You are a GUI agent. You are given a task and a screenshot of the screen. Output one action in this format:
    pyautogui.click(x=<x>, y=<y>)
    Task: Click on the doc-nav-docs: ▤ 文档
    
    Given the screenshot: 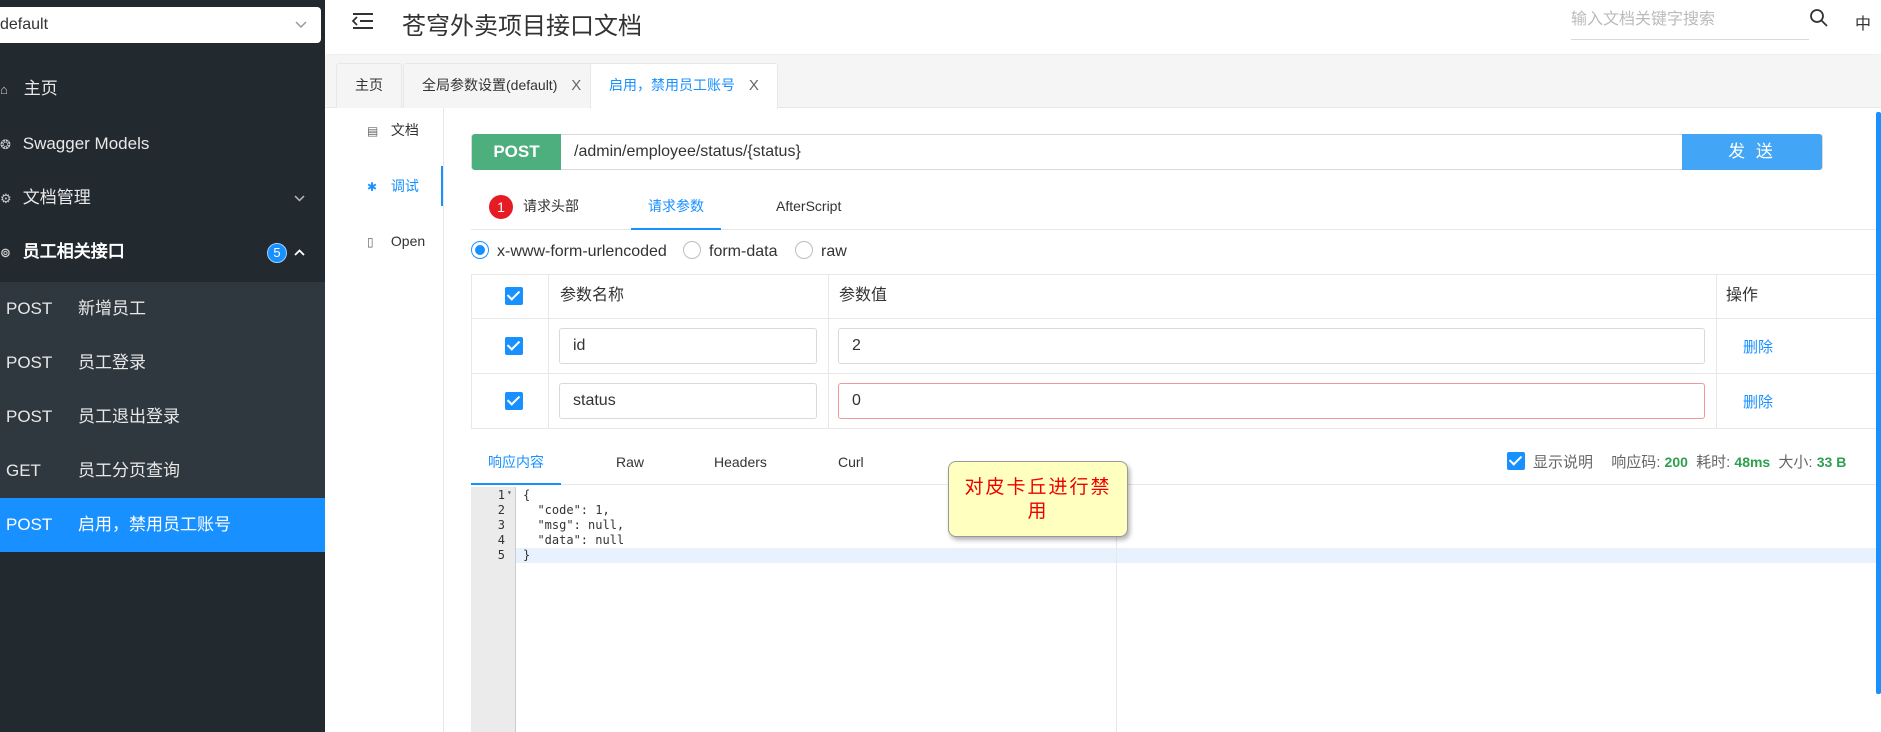 What is the action you would take?
    pyautogui.click(x=384, y=130)
    